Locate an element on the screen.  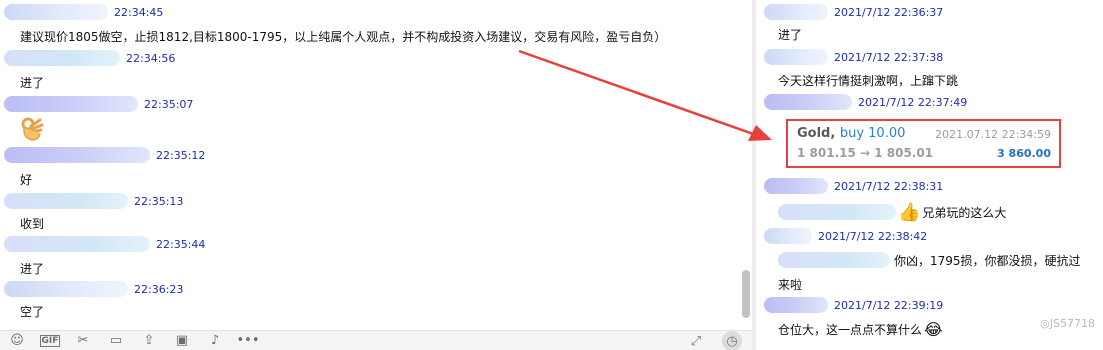
image-icon: ▣ is located at coordinates (182, 340).